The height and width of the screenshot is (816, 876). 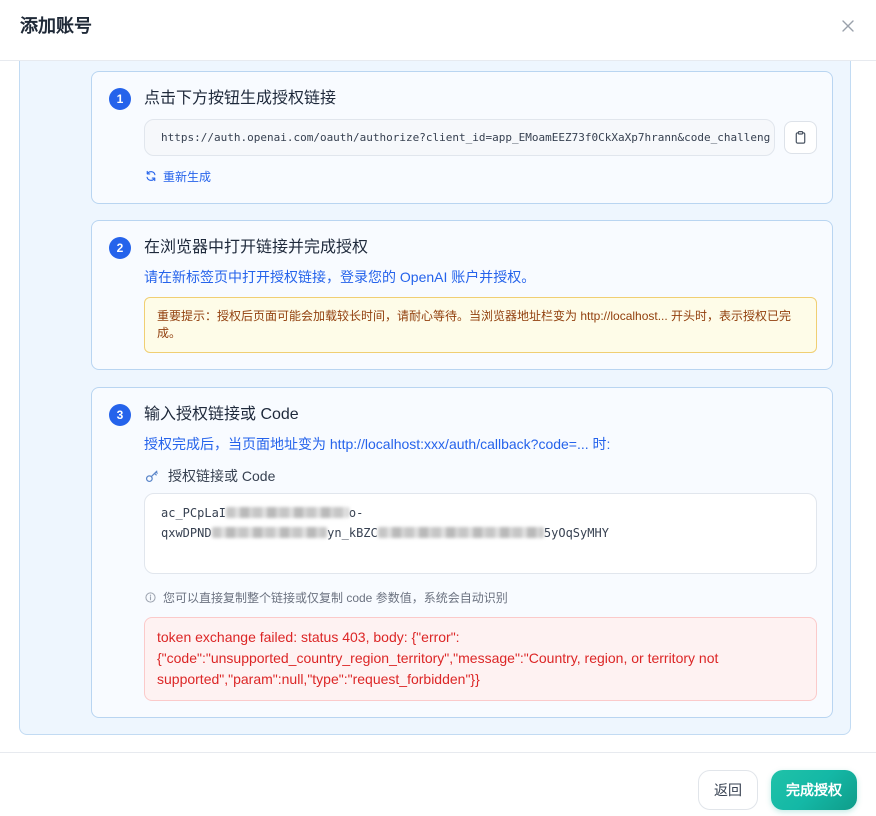 What do you see at coordinates (120, 415) in the screenshot?
I see `step-3-number-badge: 3` at bounding box center [120, 415].